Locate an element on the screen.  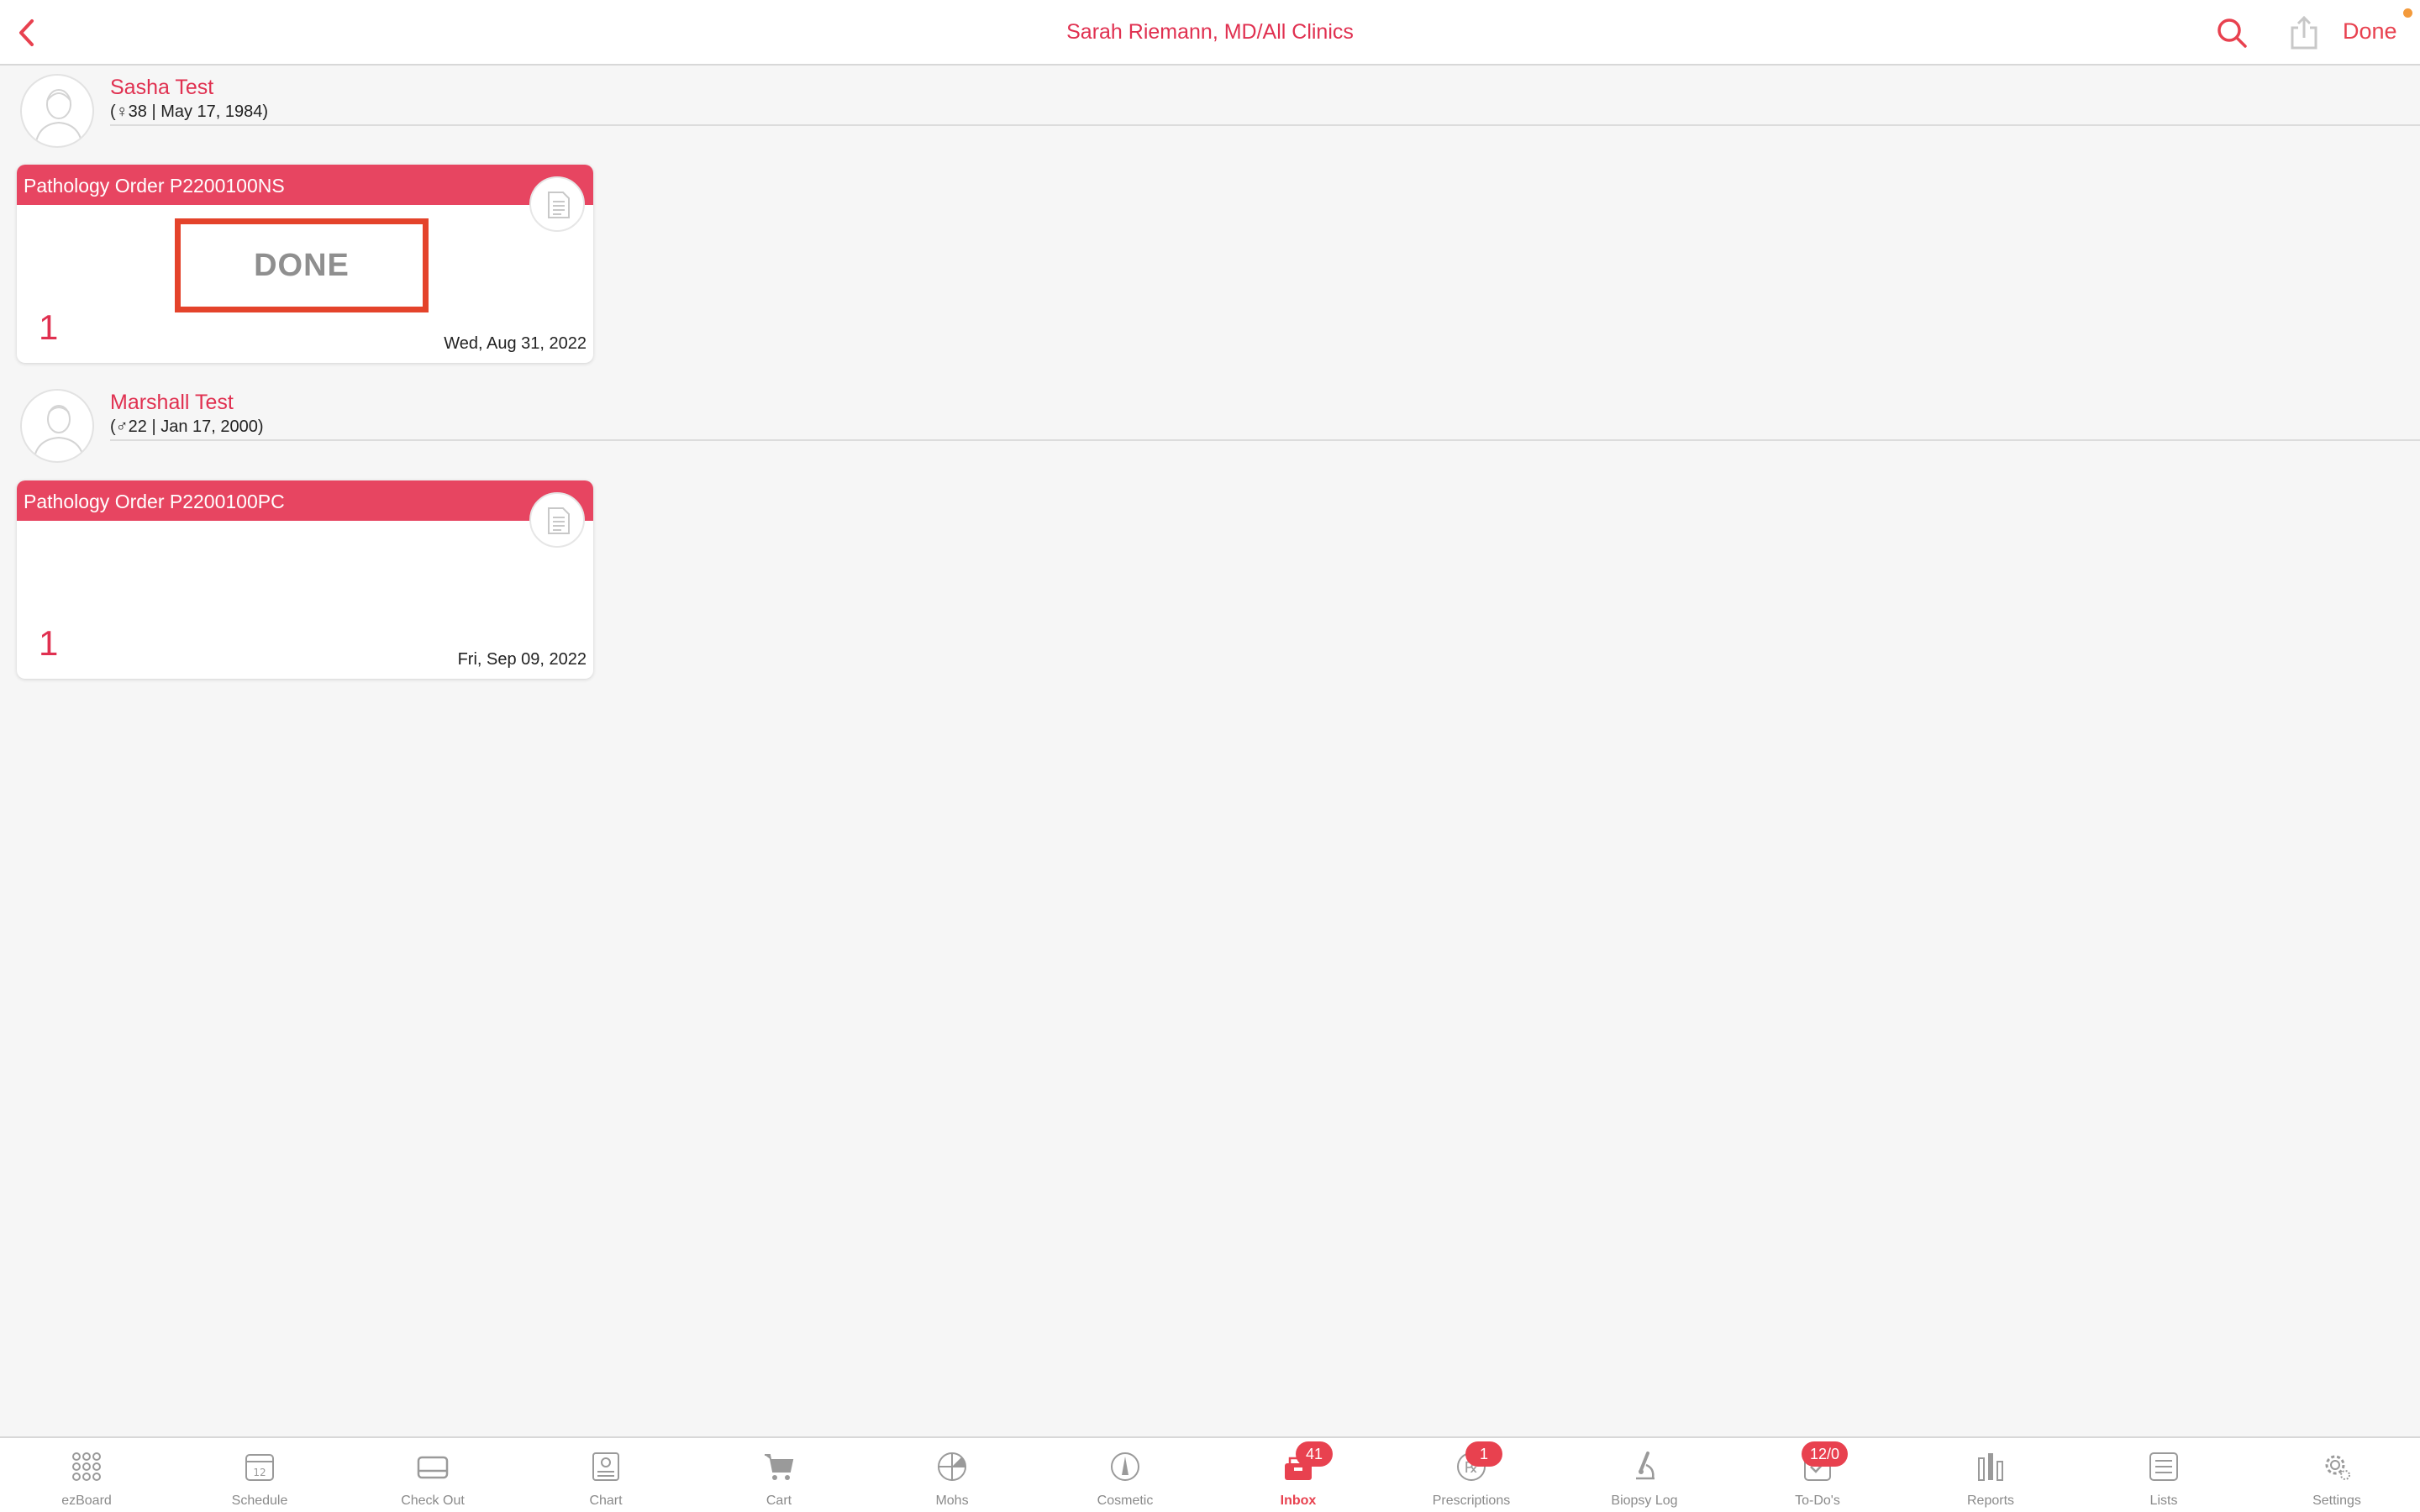
list-icon is located at coordinates (2163, 1466).